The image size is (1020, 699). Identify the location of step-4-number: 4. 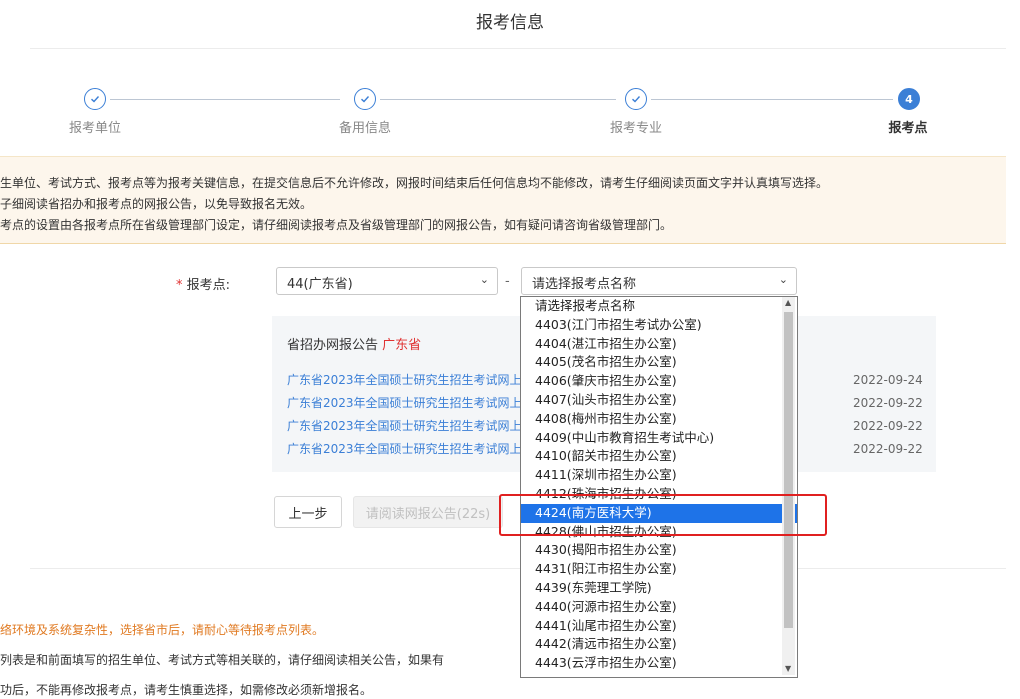
(909, 99).